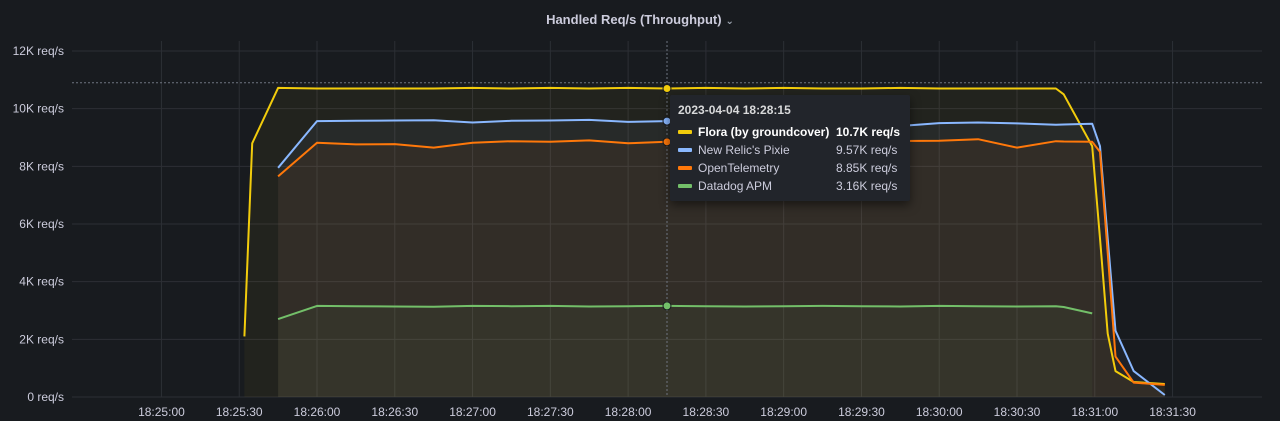 The height and width of the screenshot is (421, 1280). What do you see at coordinates (45, 397) in the screenshot?
I see `y-tick-label: 0 req/s` at bounding box center [45, 397].